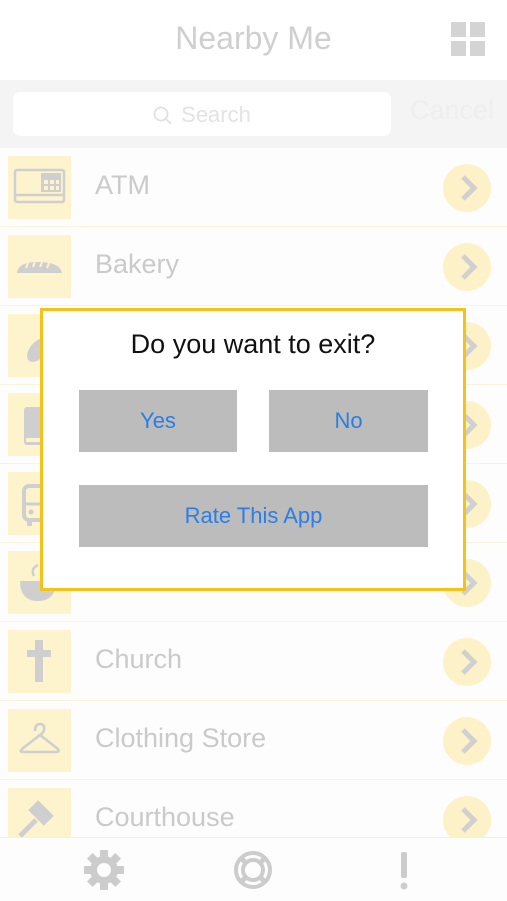  I want to click on list-item-label: Church, so click(139, 659).